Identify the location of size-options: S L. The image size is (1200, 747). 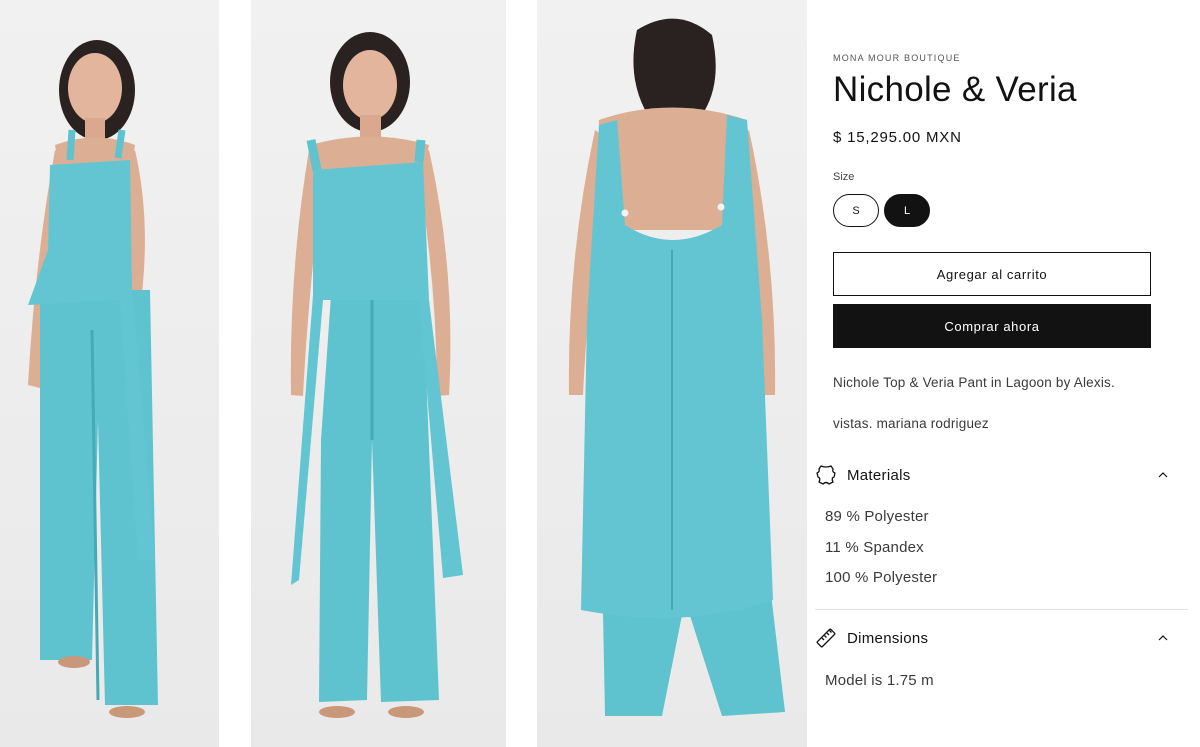
(881, 210).